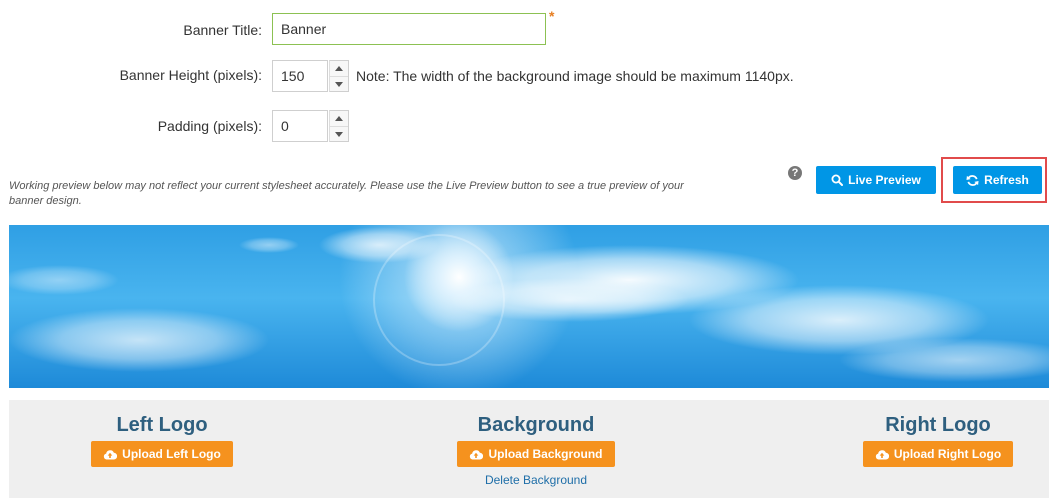 This screenshot has width=1049, height=498. What do you see at coordinates (545, 454) in the screenshot?
I see `upload-background-label: Upload Background` at bounding box center [545, 454].